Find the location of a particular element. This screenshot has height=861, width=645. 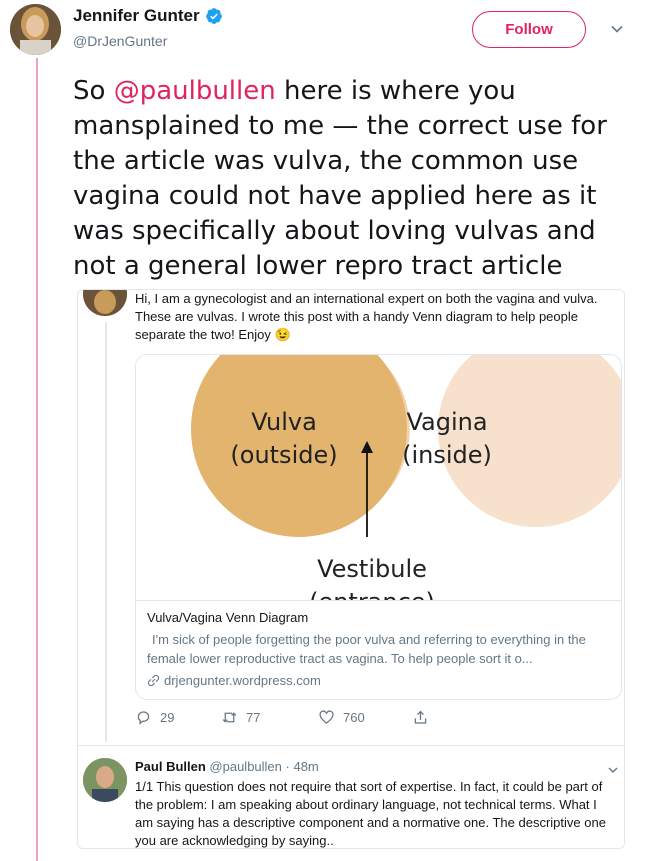

share-action is located at coordinates (420, 717).